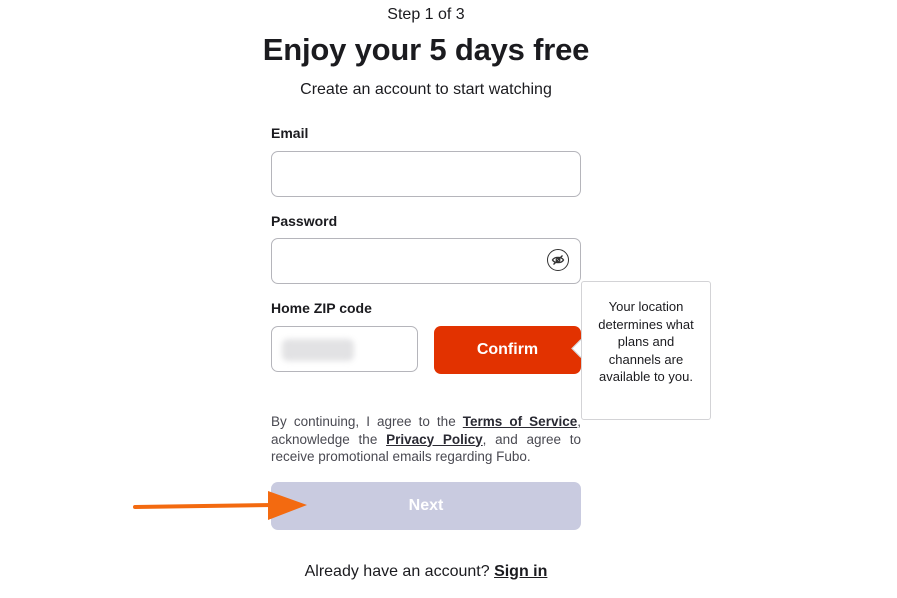 This screenshot has height=598, width=897. Describe the element at coordinates (318, 350) in the screenshot. I see `redacted-zip-value` at that location.